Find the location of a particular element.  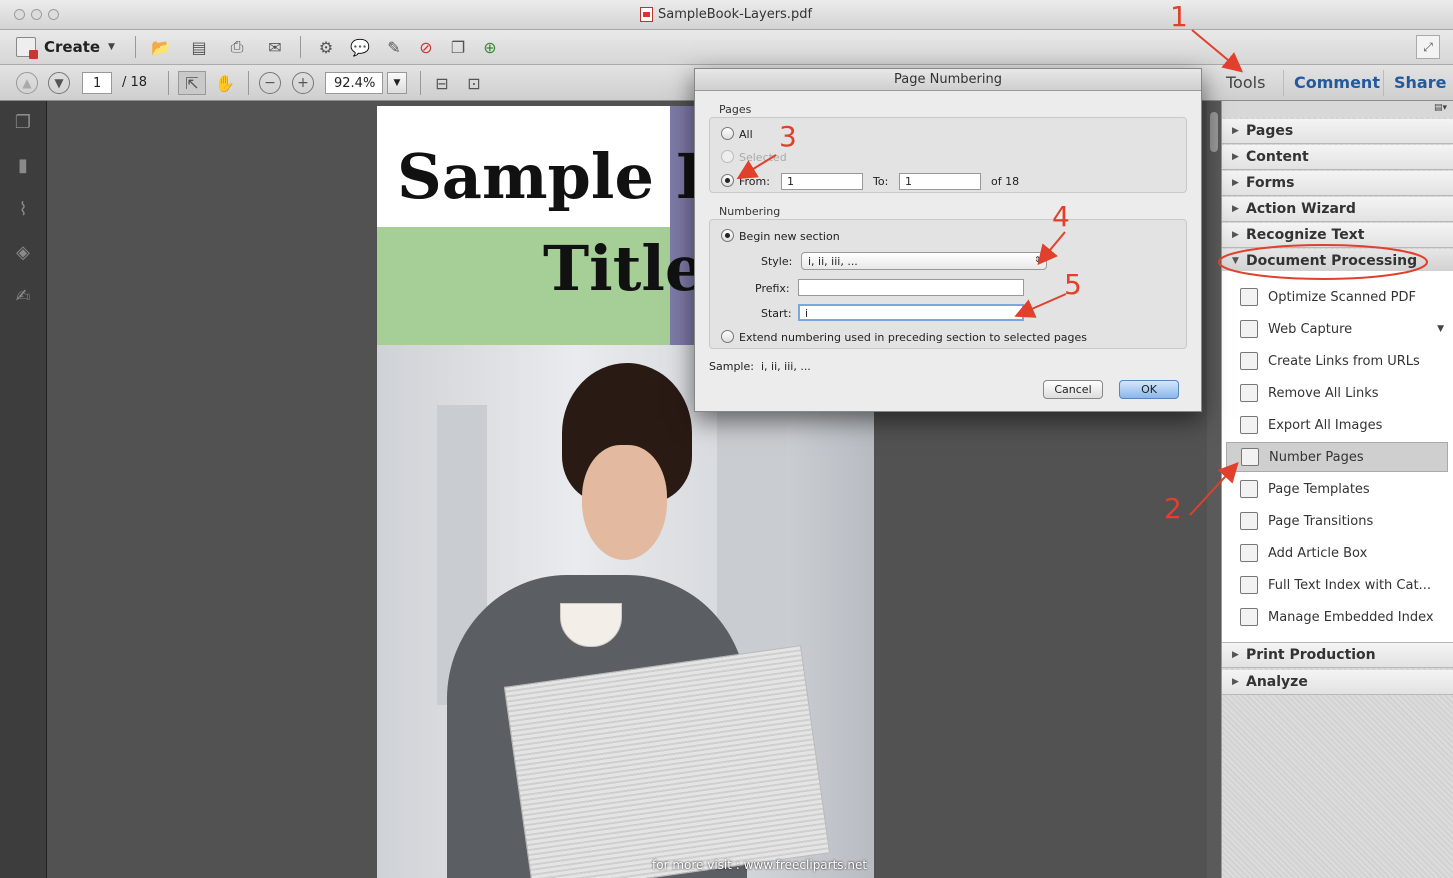

page-transition-icon is located at coordinates (1249, 521).